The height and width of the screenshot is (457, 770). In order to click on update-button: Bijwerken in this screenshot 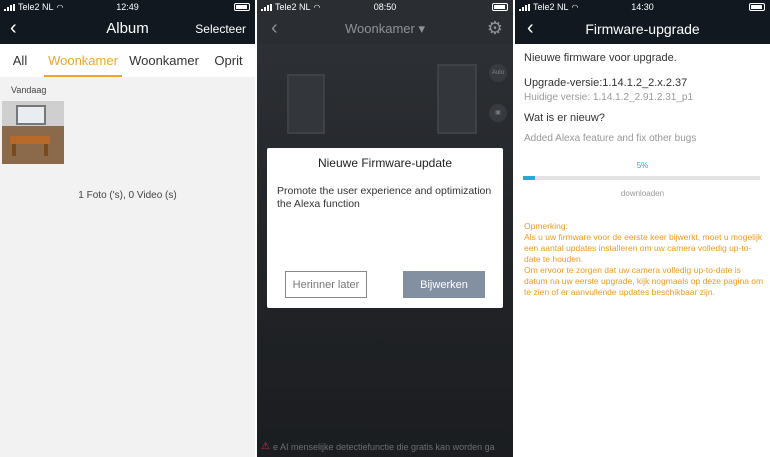, I will do `click(444, 284)`.